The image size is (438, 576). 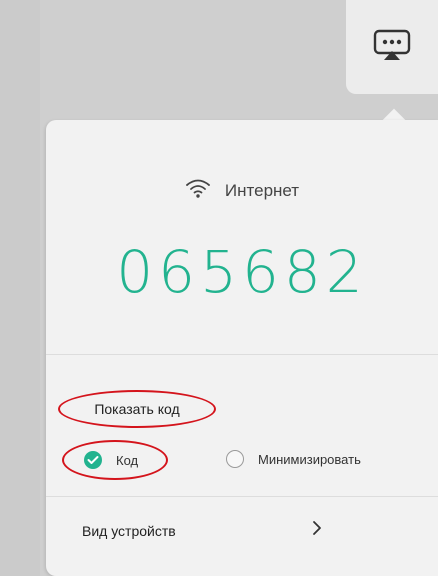 I want to click on show-code-label: Показать код, so click(x=137, y=409).